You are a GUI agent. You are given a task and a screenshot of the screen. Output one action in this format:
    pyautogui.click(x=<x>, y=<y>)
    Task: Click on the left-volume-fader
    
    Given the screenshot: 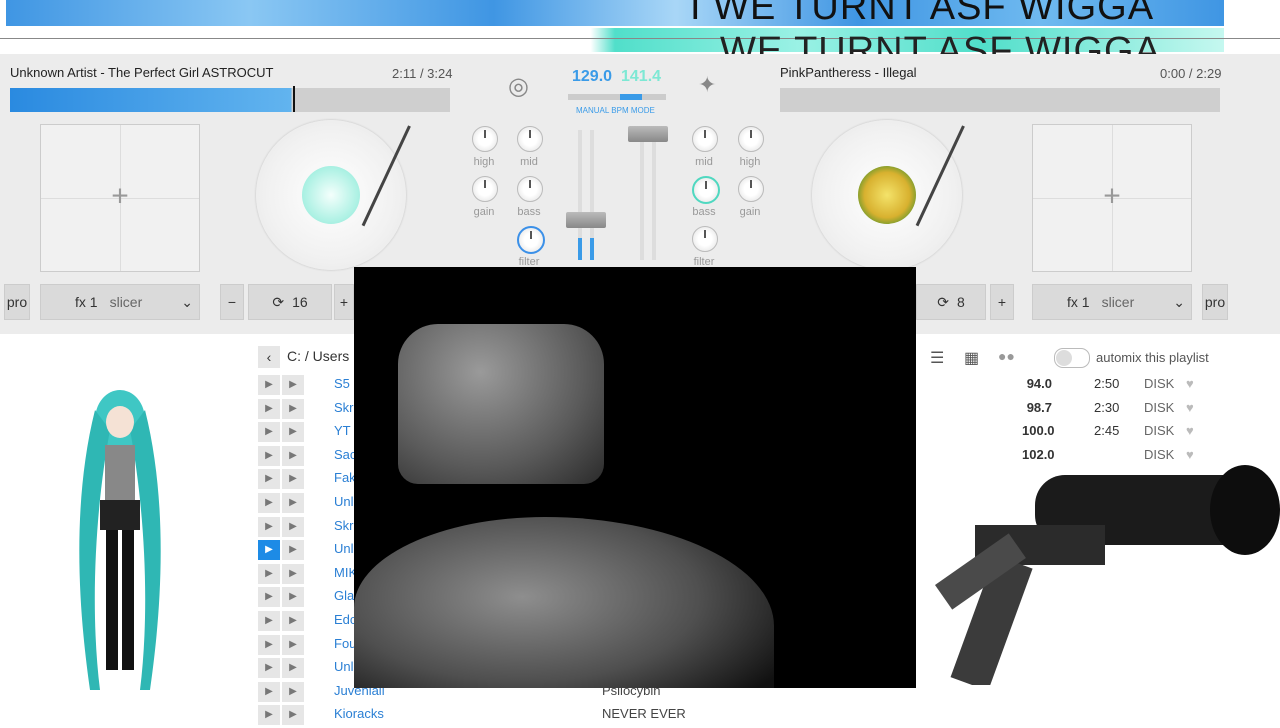 What is the action you would take?
    pyautogui.click(x=586, y=220)
    